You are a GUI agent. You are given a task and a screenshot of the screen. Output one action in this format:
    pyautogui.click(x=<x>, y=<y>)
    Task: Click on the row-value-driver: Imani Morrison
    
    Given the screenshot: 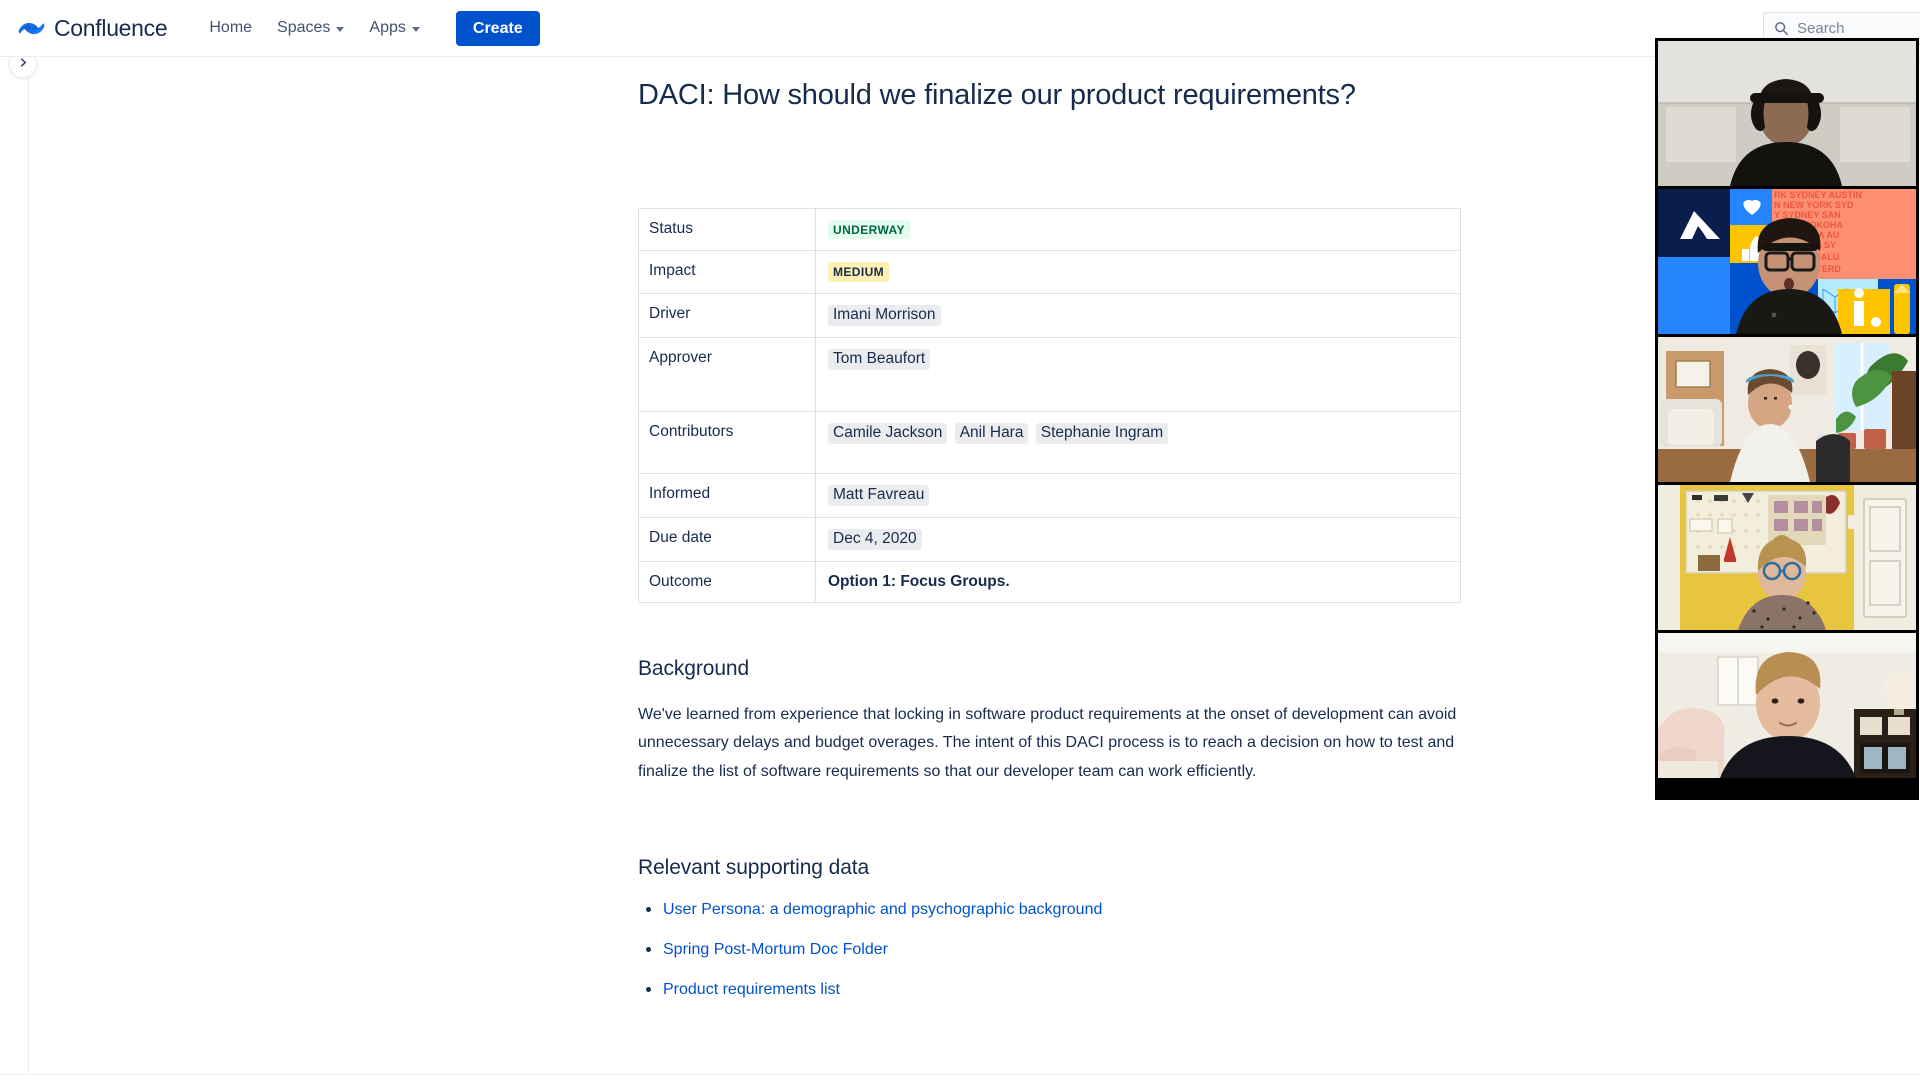 What is the action you would take?
    pyautogui.click(x=1138, y=315)
    